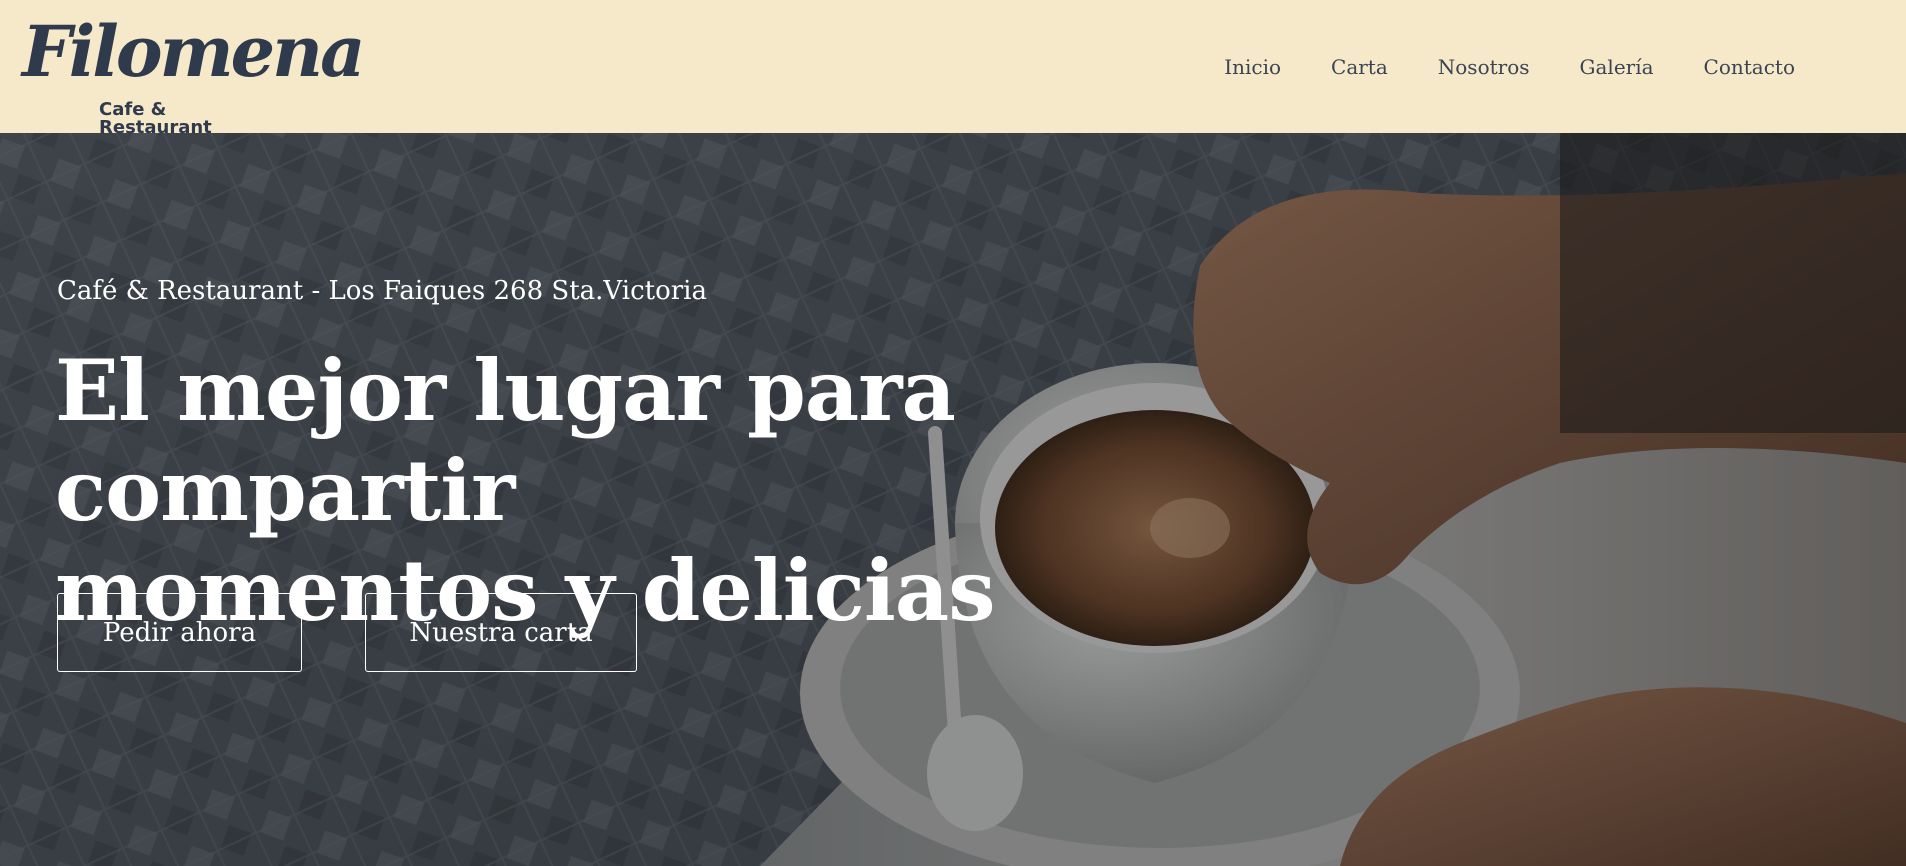  What do you see at coordinates (1617, 67) in the screenshot?
I see `nav-item-galeria: Galería` at bounding box center [1617, 67].